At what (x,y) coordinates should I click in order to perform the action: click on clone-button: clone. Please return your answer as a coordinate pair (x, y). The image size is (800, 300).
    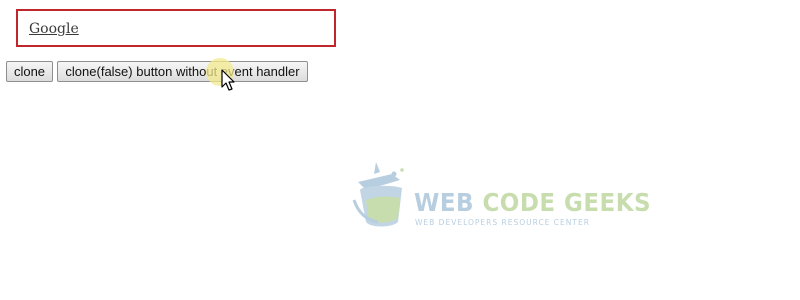
    Looking at the image, I should click on (29, 71).